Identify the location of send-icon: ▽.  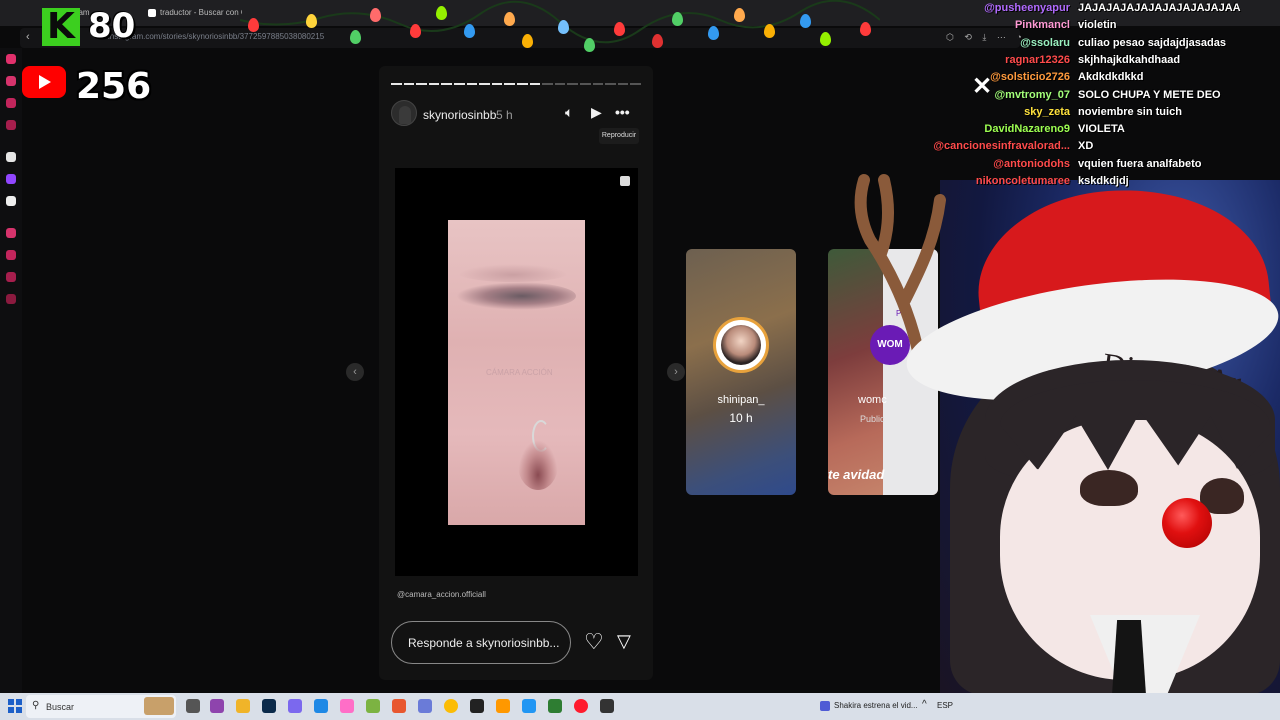
(624, 641).